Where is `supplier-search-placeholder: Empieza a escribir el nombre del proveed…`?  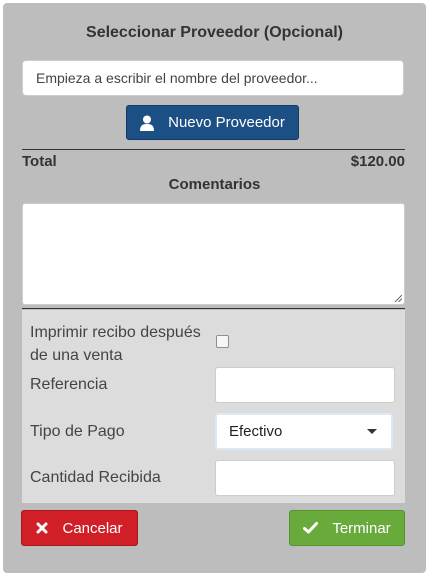
supplier-search-placeholder: Empieza a escribir el nombre del proveed… is located at coordinates (177, 78).